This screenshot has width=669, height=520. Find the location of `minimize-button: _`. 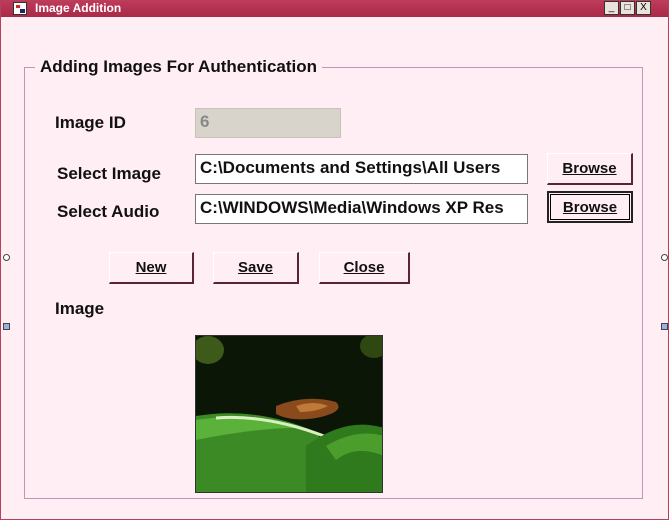

minimize-button: _ is located at coordinates (611, 8).